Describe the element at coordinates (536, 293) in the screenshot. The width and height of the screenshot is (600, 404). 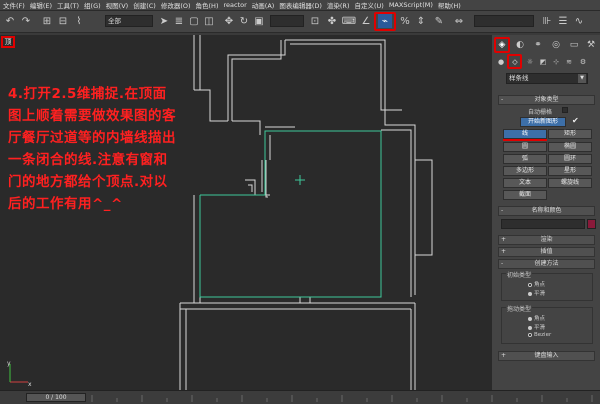
I see `initial-type-smooth-radio: 平滑` at that location.